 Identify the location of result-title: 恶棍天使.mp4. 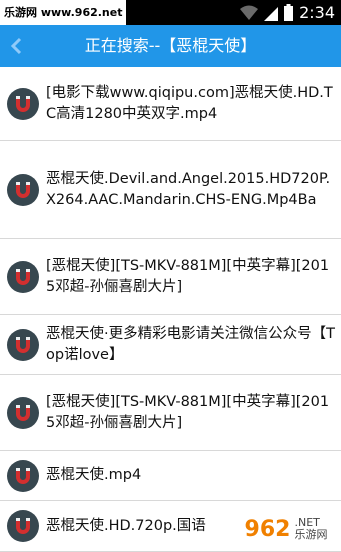
(94, 475).